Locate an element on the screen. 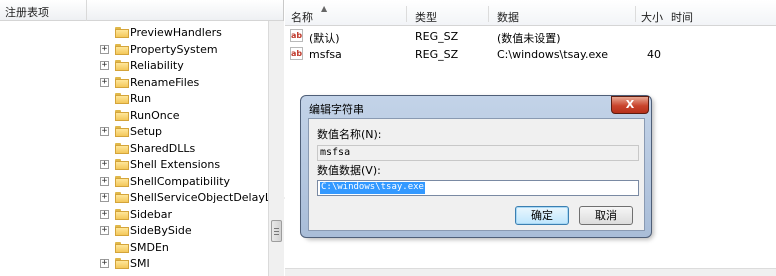  value-data-cell: C:\windows\tsay.exe is located at coordinates (552, 54).